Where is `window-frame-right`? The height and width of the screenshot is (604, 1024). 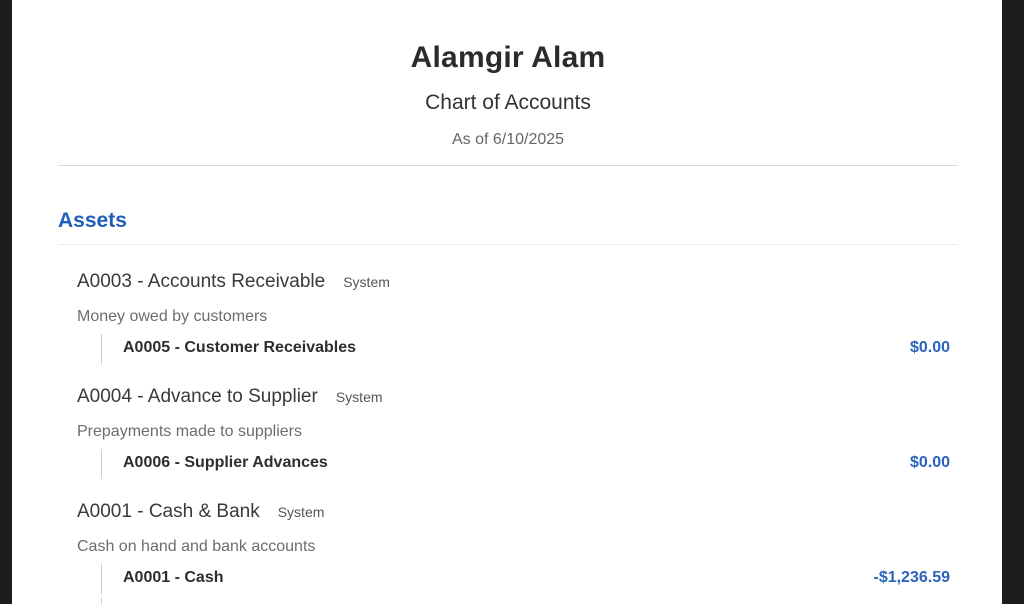
window-frame-right is located at coordinates (1013, 302).